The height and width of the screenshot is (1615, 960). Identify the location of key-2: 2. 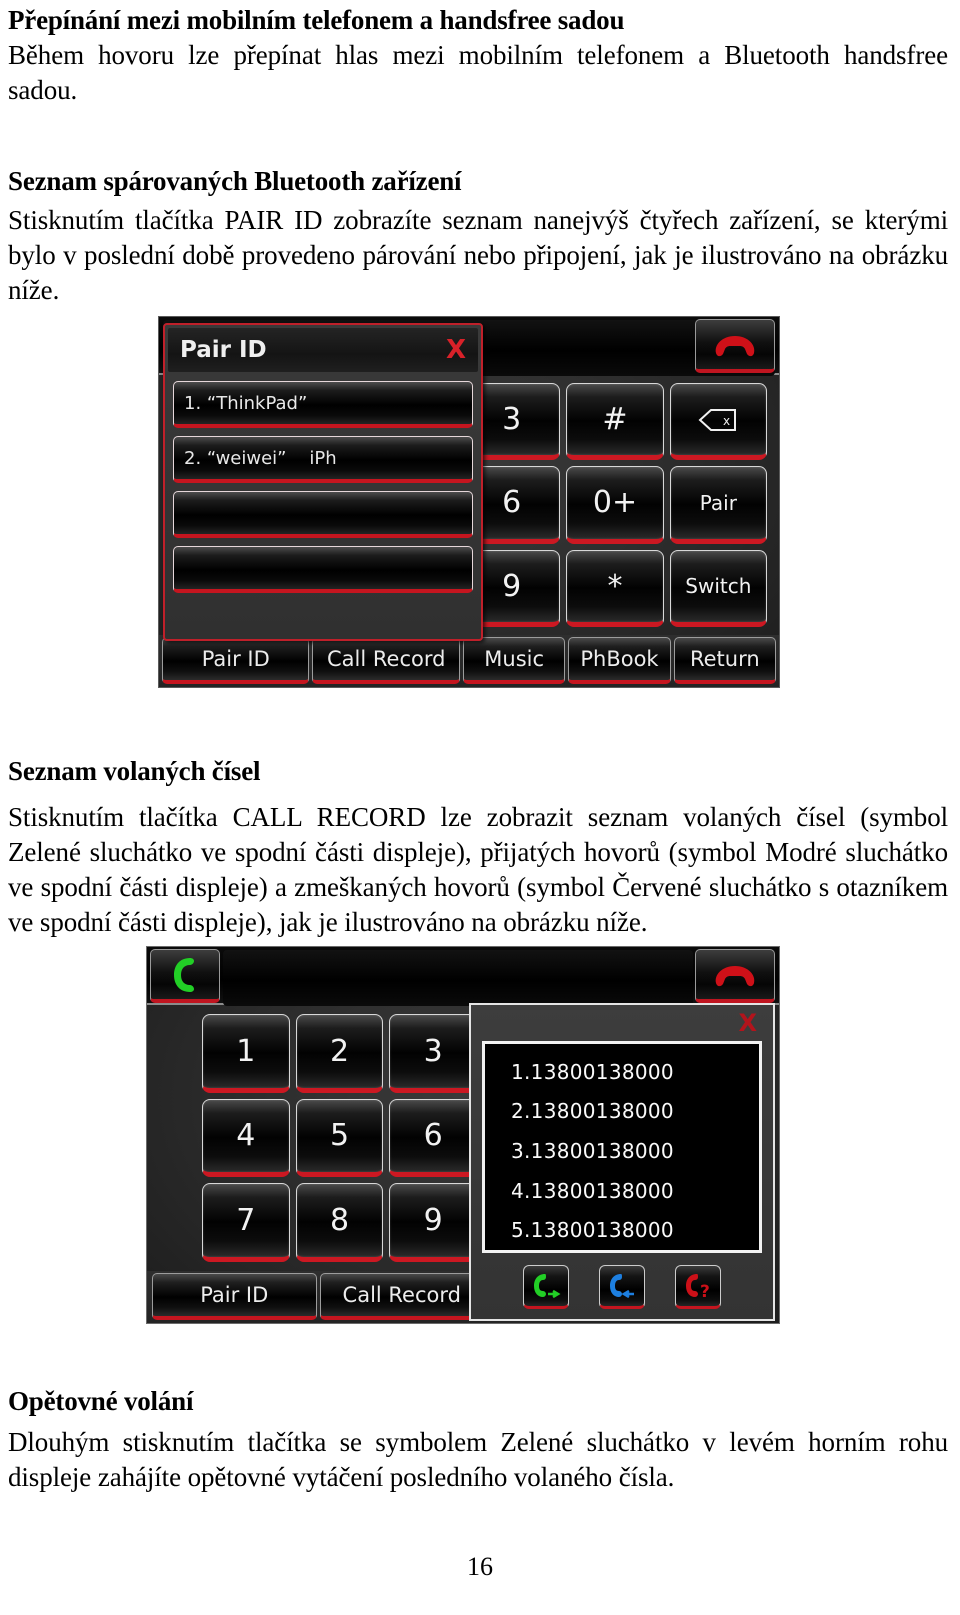
(339, 1053).